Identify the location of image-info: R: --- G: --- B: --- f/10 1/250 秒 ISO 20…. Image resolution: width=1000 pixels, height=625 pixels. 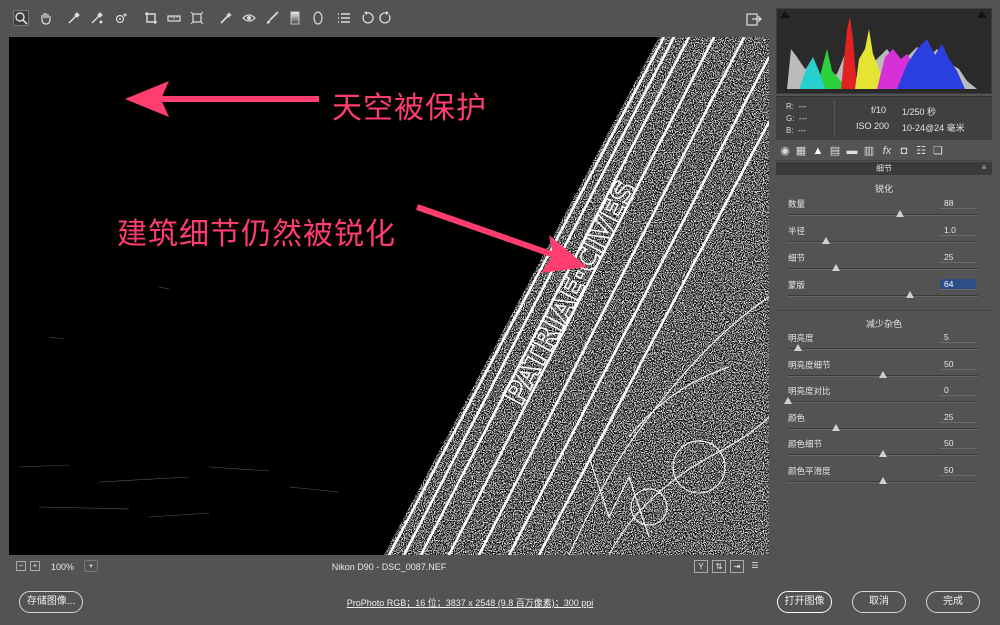
(884, 118).